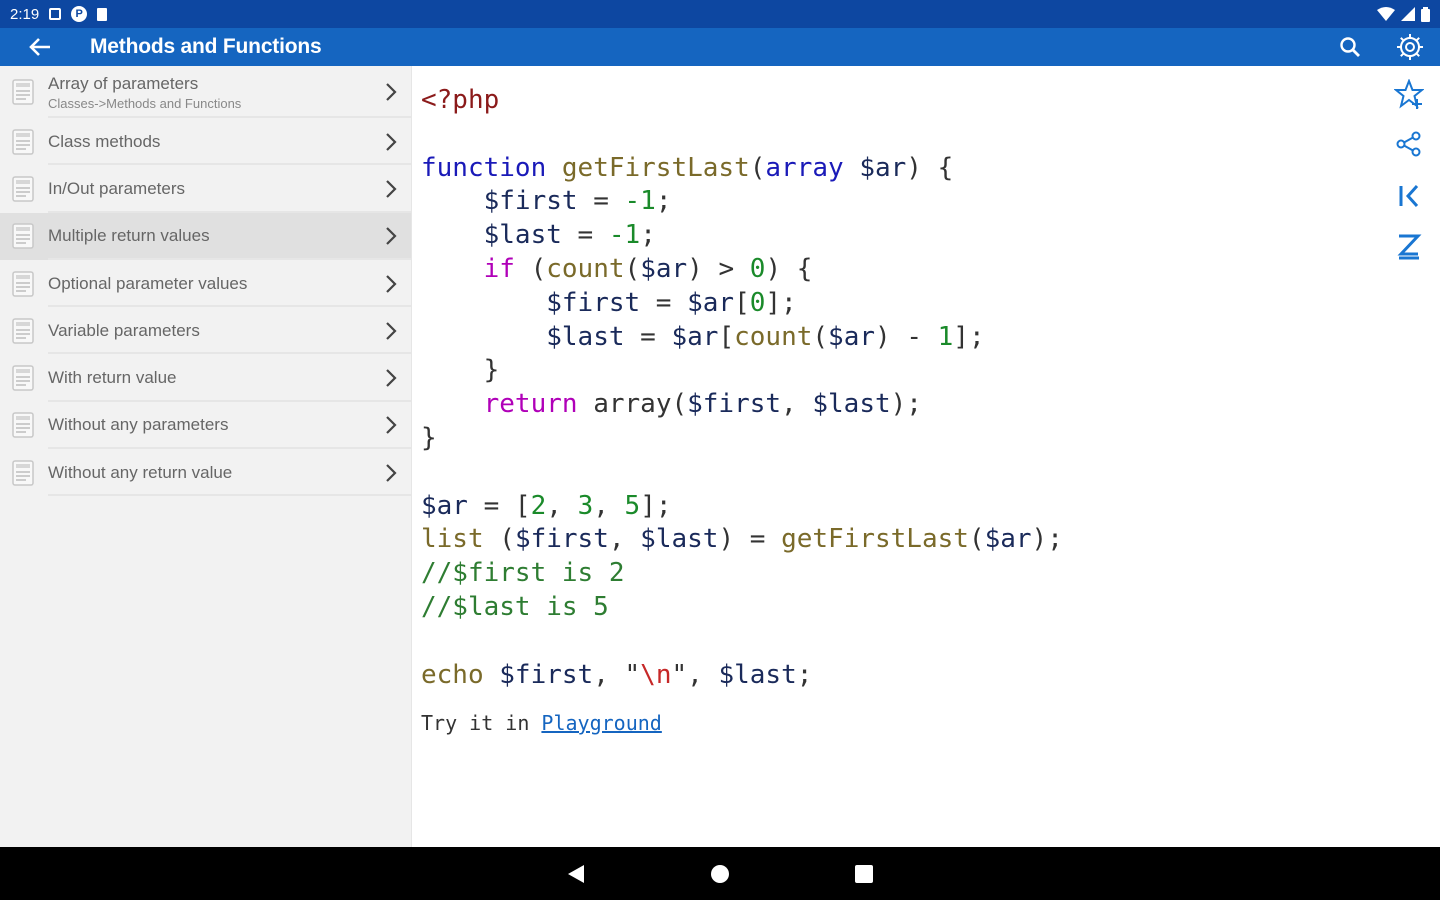 The width and height of the screenshot is (1440, 900). I want to click on star-plus-icon, so click(1409, 94).